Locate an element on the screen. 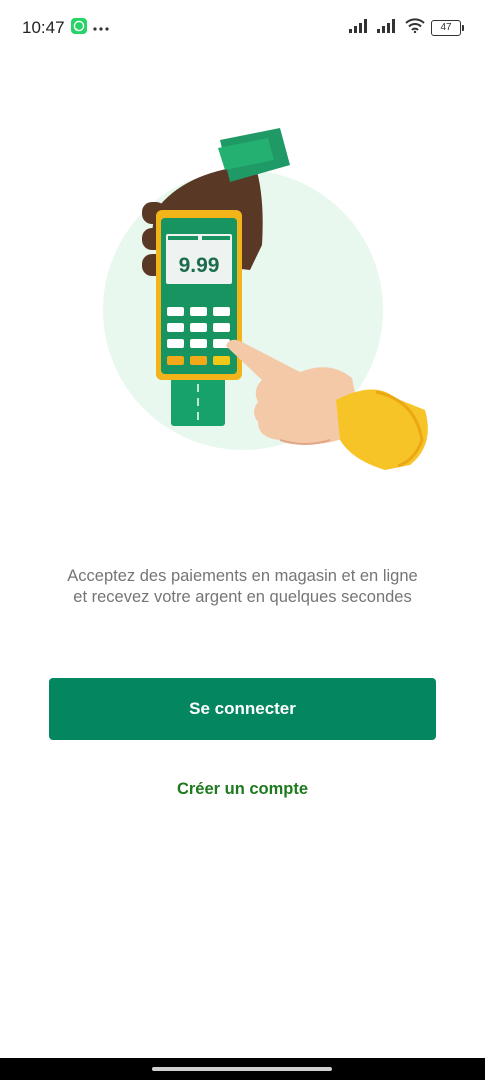  create-account-link: Créer un compte is located at coordinates (242, 789).